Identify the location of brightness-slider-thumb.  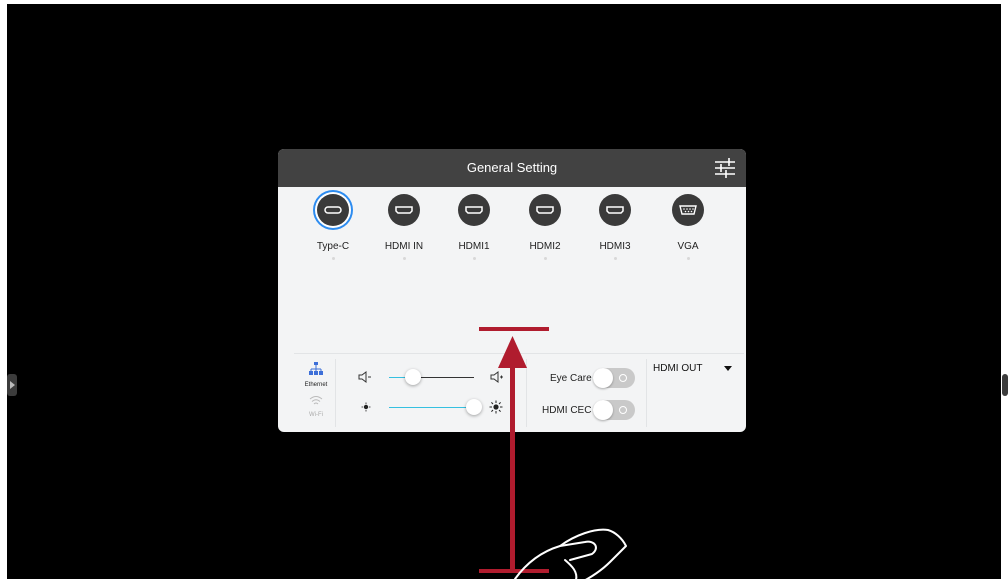
(474, 407).